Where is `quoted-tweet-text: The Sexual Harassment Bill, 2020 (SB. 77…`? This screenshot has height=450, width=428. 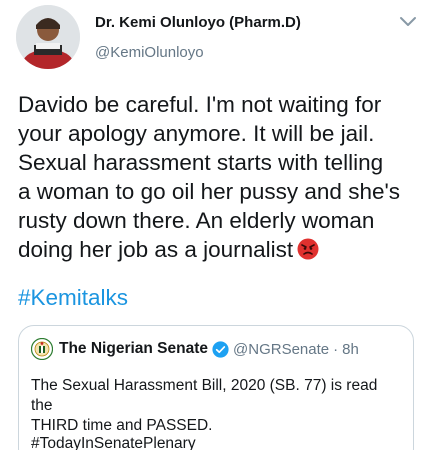 quoted-tweet-text: The Sexual Harassment Bill, 2020 (SB. 77… is located at coordinates (204, 405).